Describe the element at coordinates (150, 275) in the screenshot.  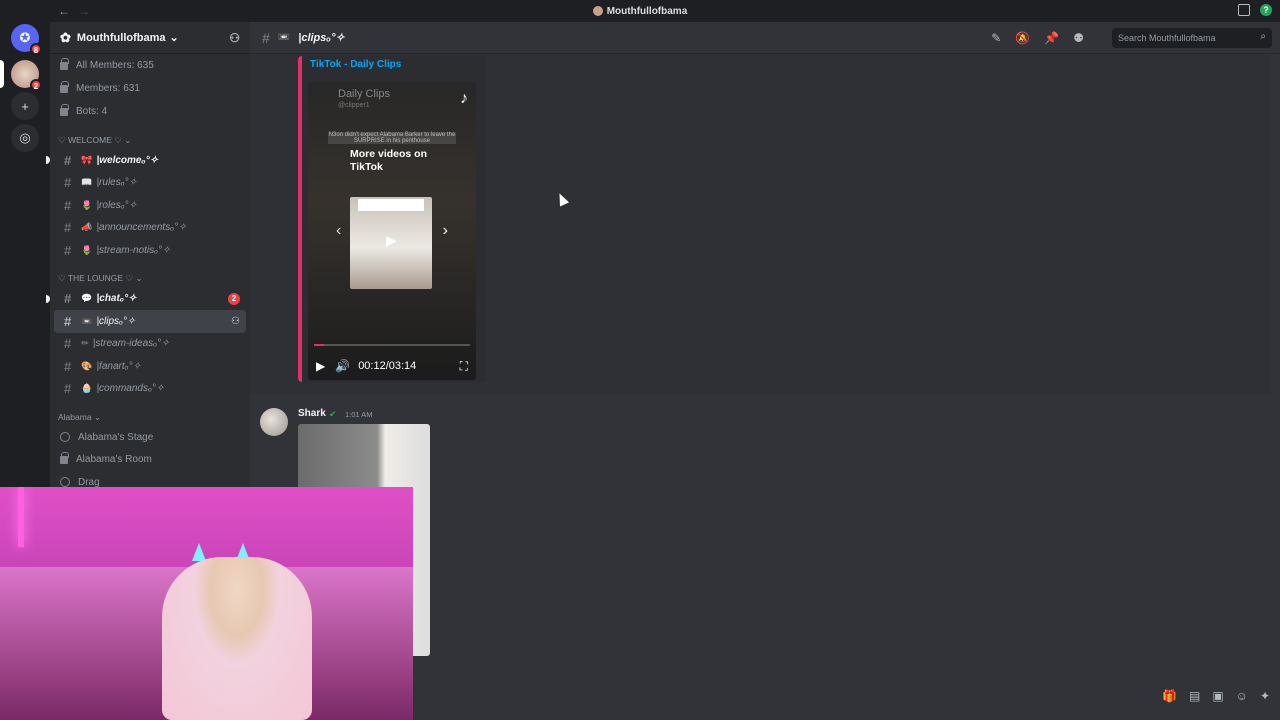
I see `category-lounge: ♡ THE LOUNGE ♡ ⌄` at that location.